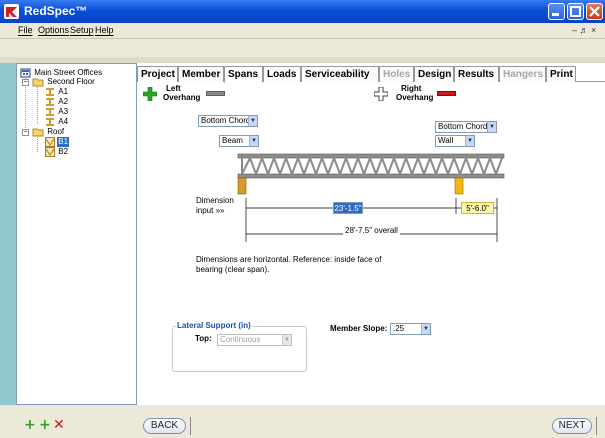  What do you see at coordinates (59, 425) in the screenshot?
I see `delete-icon: ✕` at bounding box center [59, 425].